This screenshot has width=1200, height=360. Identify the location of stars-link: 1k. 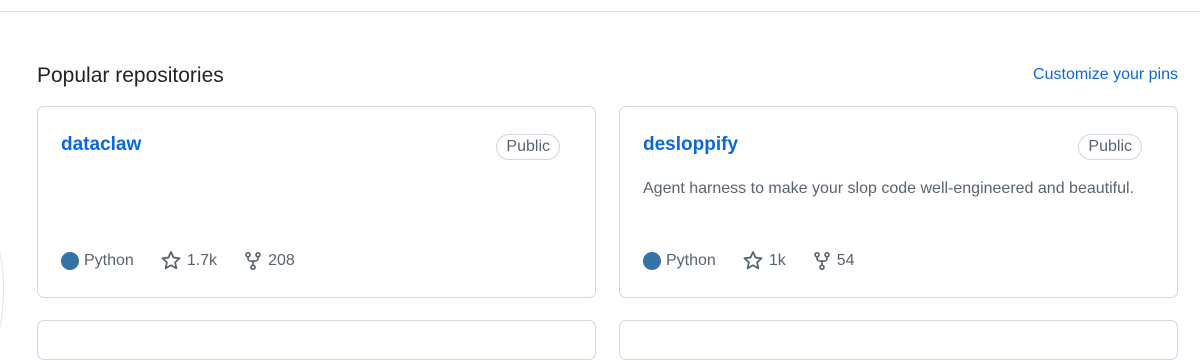
(764, 261).